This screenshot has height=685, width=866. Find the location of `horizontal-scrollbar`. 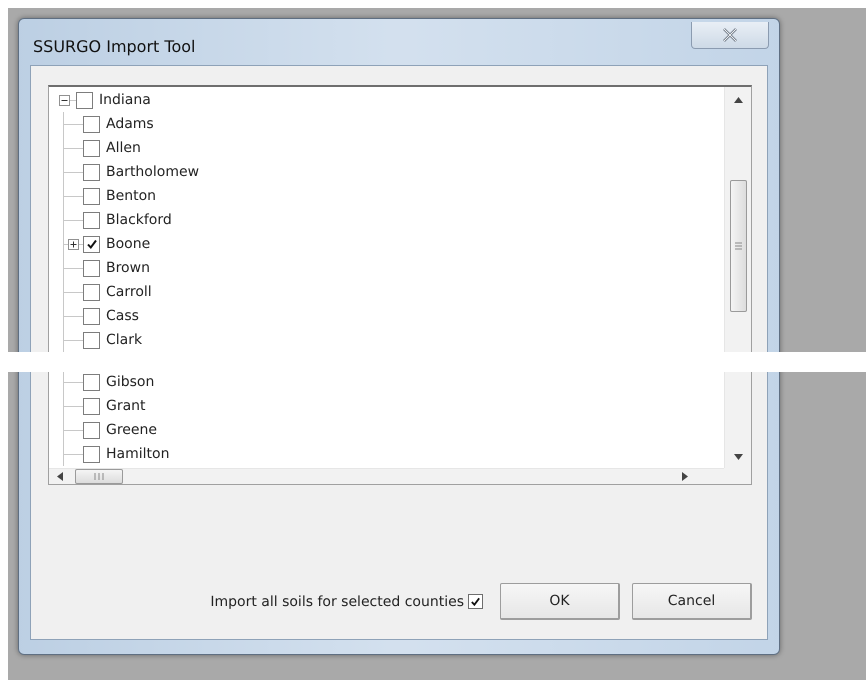

horizontal-scrollbar is located at coordinates (386, 476).